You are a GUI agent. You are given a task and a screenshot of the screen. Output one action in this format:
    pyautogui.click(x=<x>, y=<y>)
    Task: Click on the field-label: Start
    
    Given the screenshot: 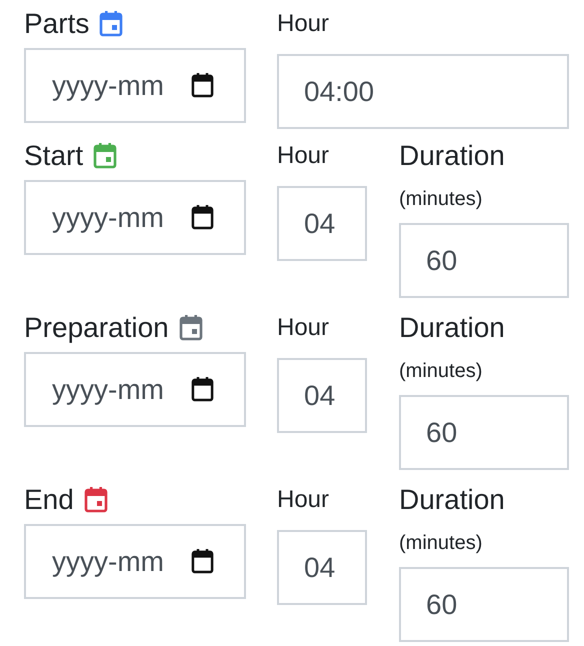 What is the action you would take?
    pyautogui.click(x=54, y=156)
    